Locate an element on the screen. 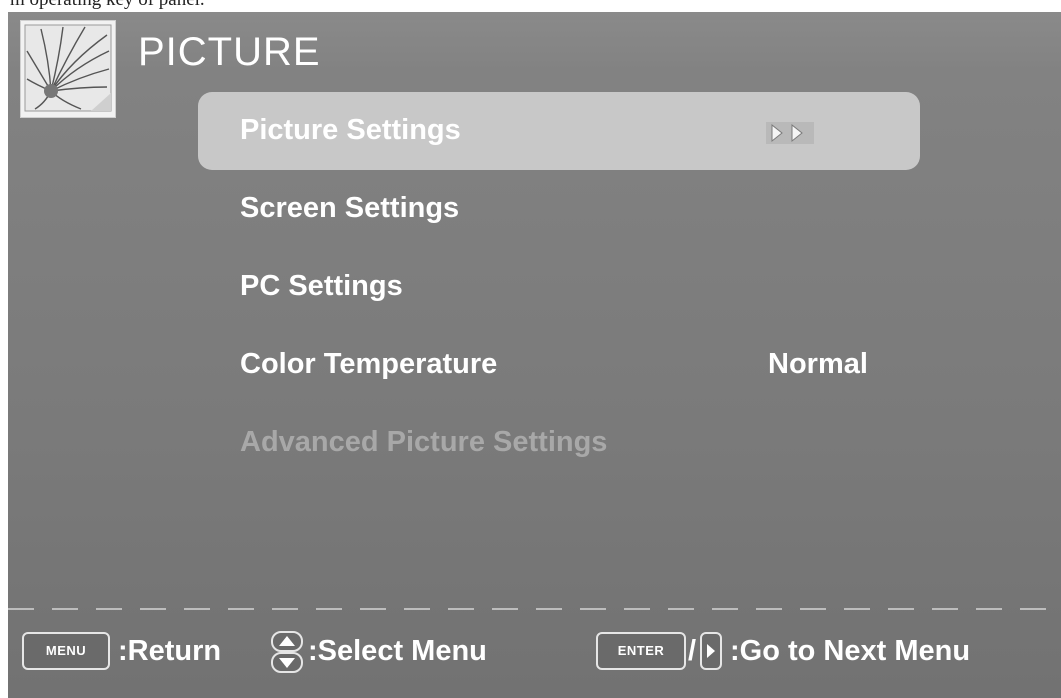 The height and width of the screenshot is (698, 1061). enter-key-badge: ENTER is located at coordinates (641, 651).